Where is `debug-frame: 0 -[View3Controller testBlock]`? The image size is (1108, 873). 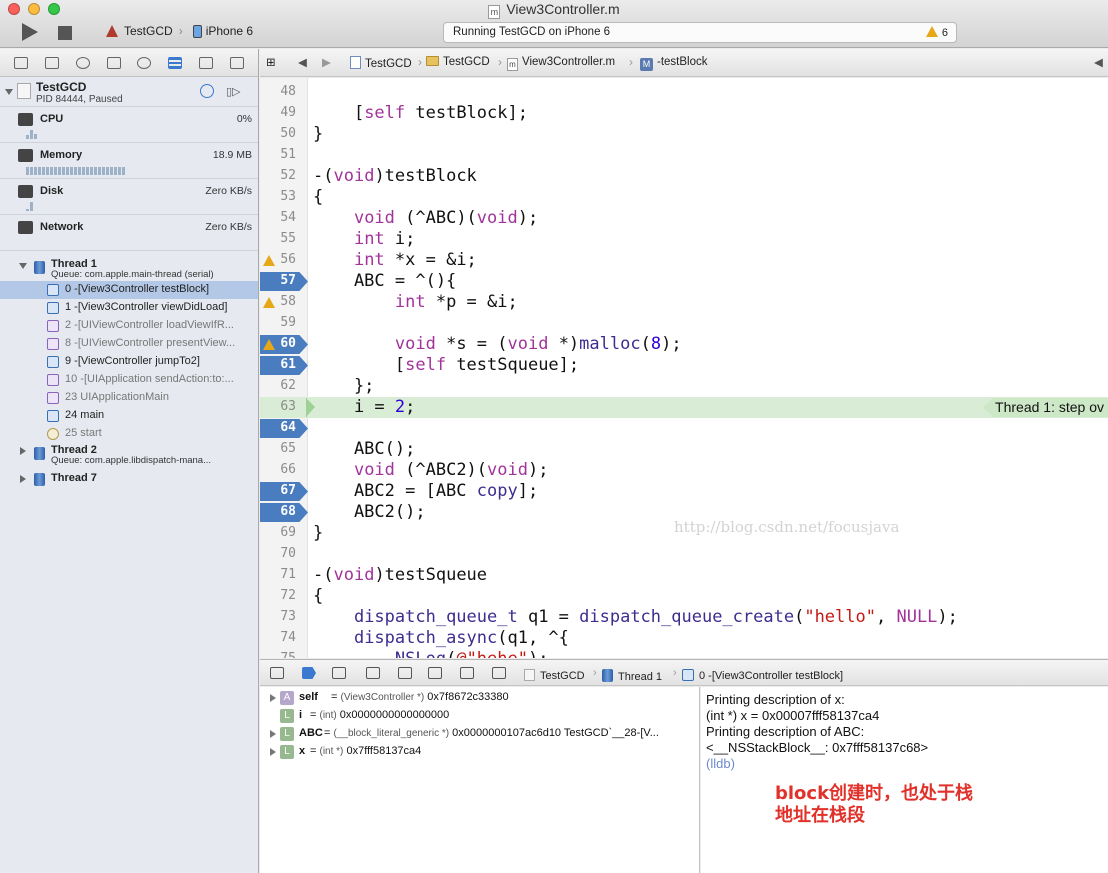 debug-frame: 0 -[View3Controller testBlock] is located at coordinates (762, 674).